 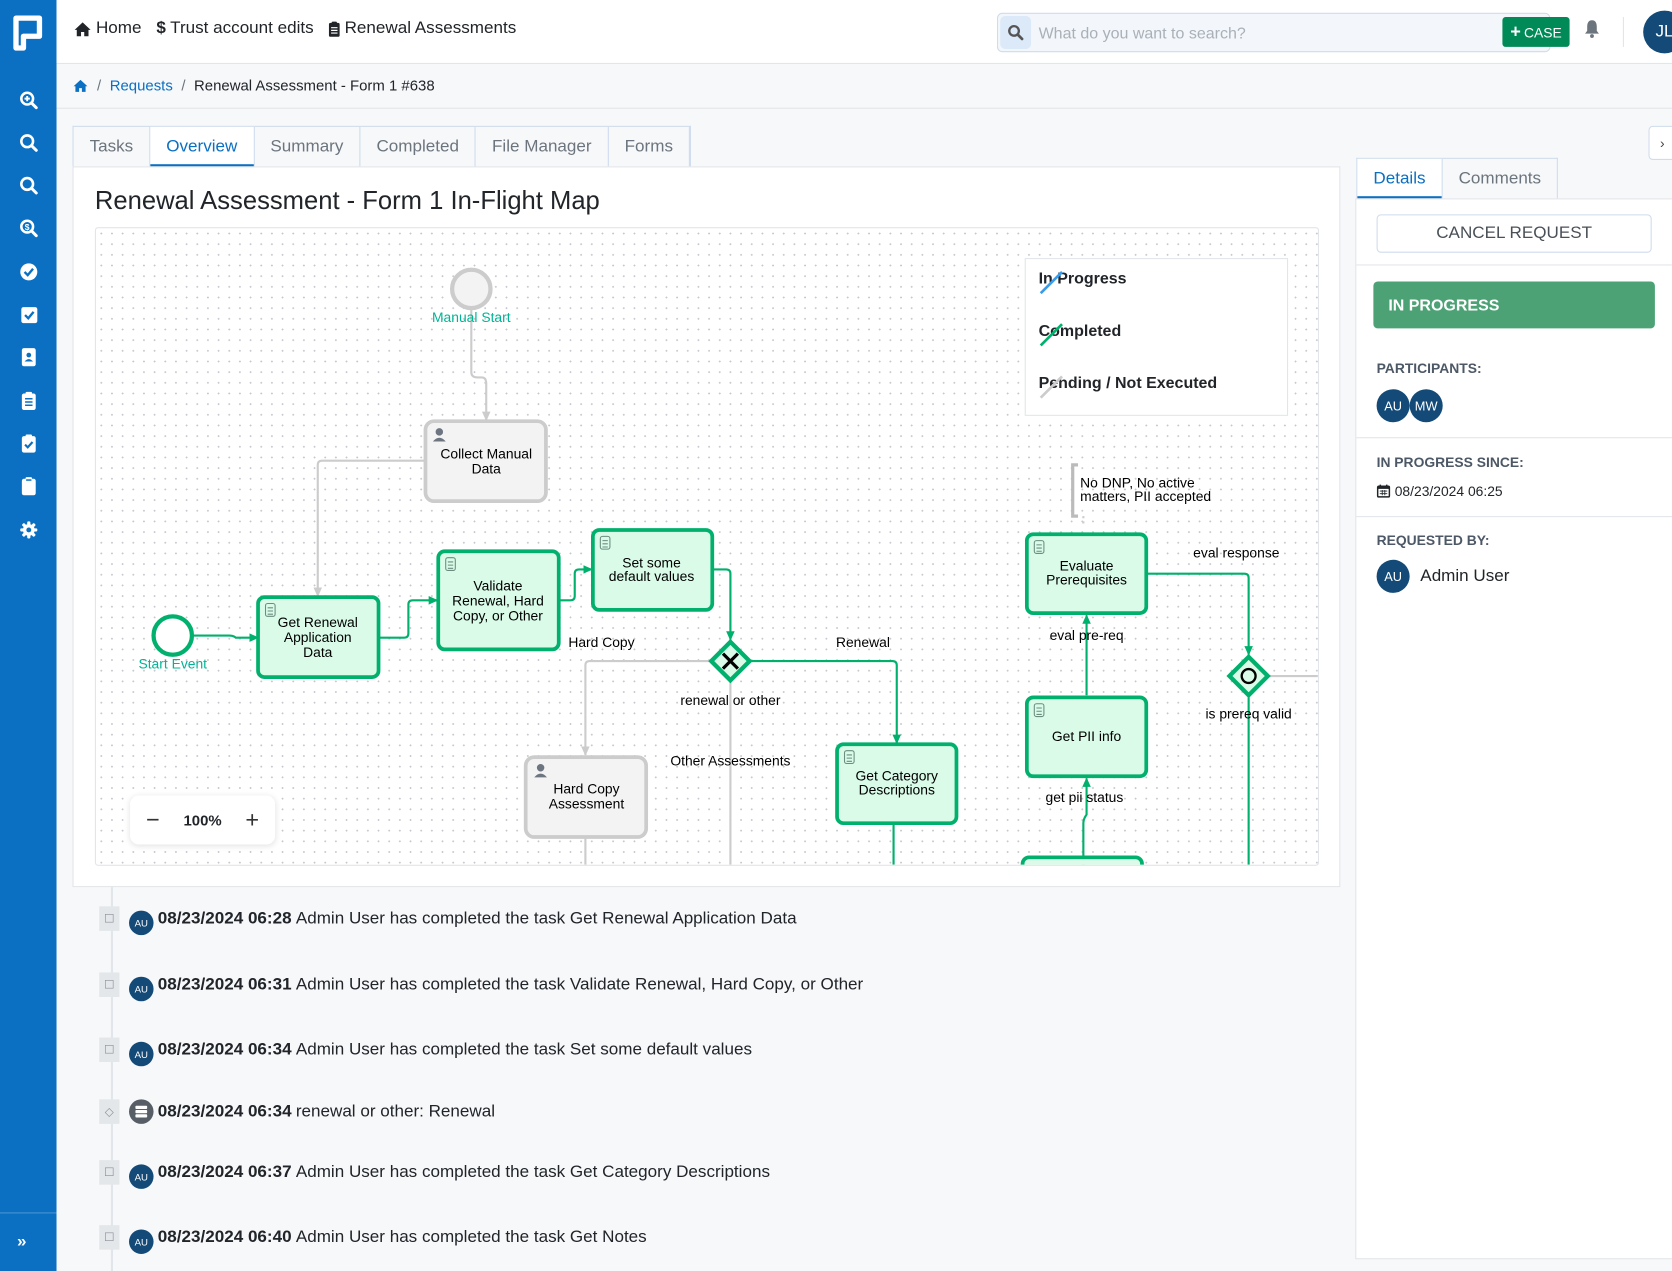 What do you see at coordinates (1515, 31) in the screenshot?
I see `plus-icon: +` at bounding box center [1515, 31].